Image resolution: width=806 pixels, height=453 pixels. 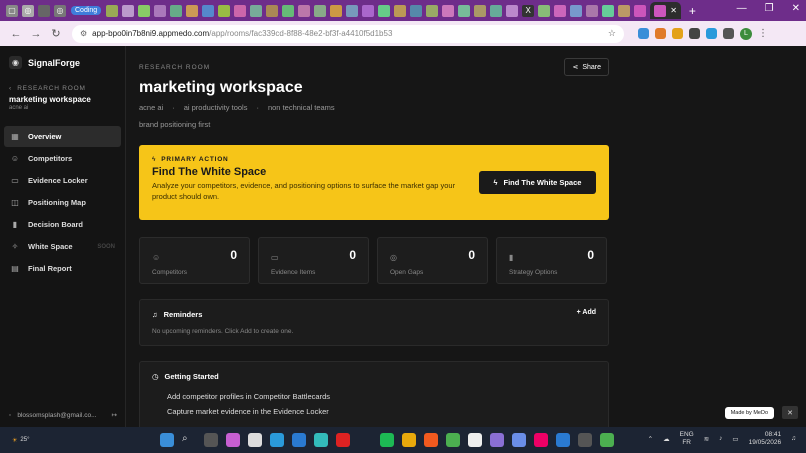 What do you see at coordinates (475, 440) in the screenshot?
I see `notion-icon` at bounding box center [475, 440].